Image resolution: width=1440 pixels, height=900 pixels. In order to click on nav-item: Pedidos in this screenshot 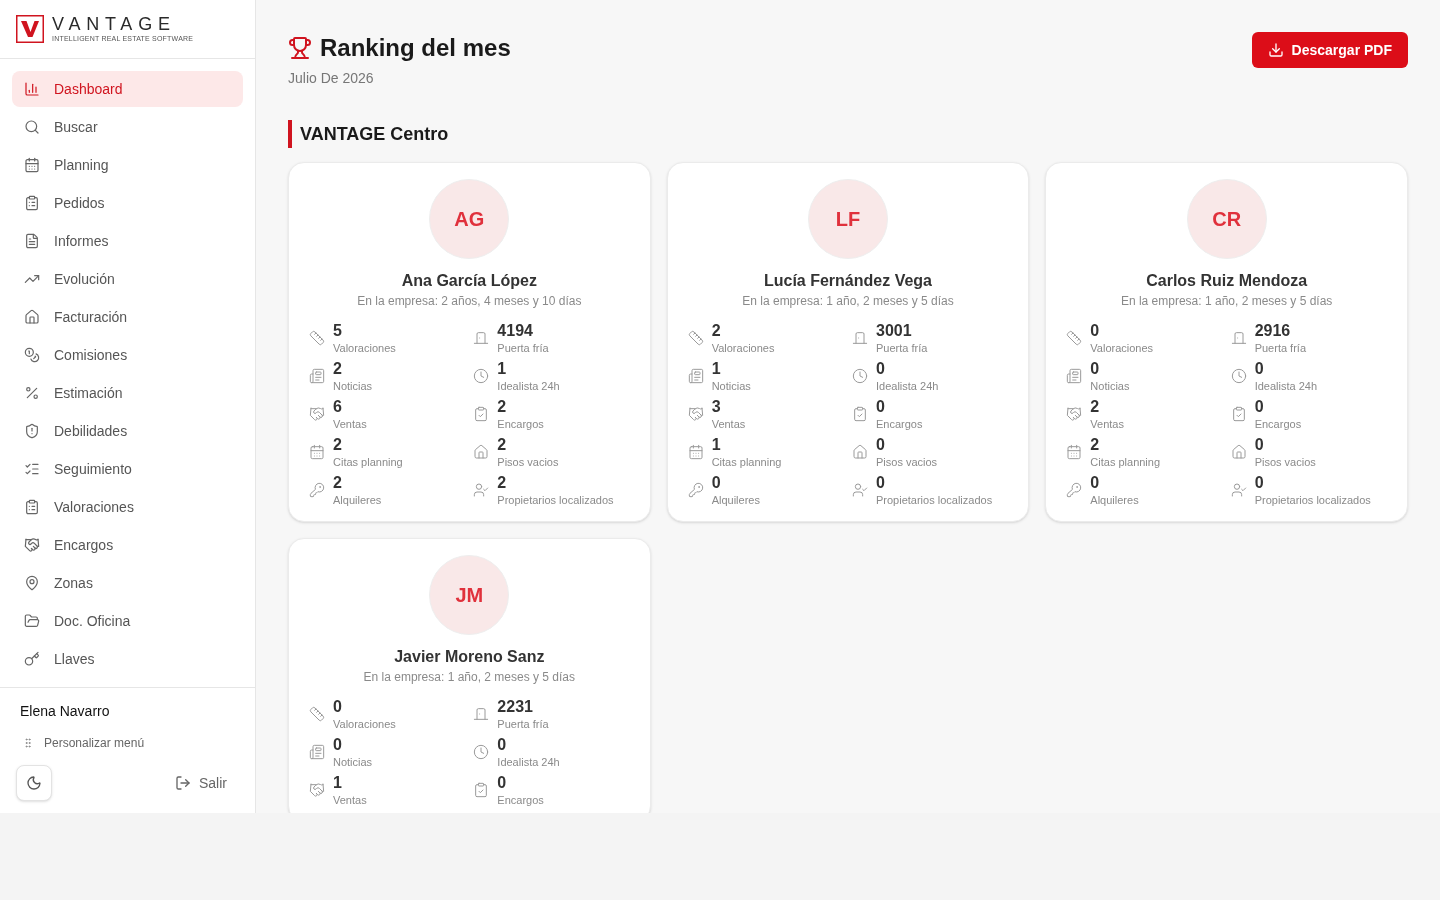, I will do `click(127, 203)`.